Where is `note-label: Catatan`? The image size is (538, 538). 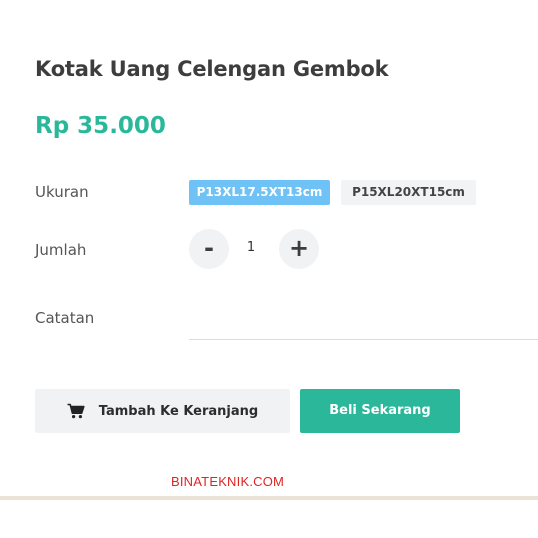 note-label: Catatan is located at coordinates (65, 318).